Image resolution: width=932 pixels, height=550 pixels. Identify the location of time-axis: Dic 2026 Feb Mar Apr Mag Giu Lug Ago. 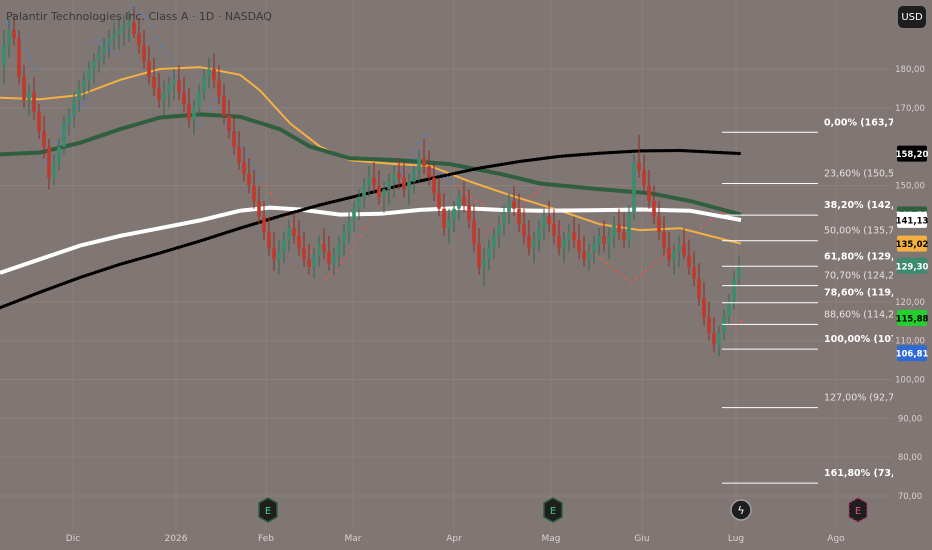
(455, 539).